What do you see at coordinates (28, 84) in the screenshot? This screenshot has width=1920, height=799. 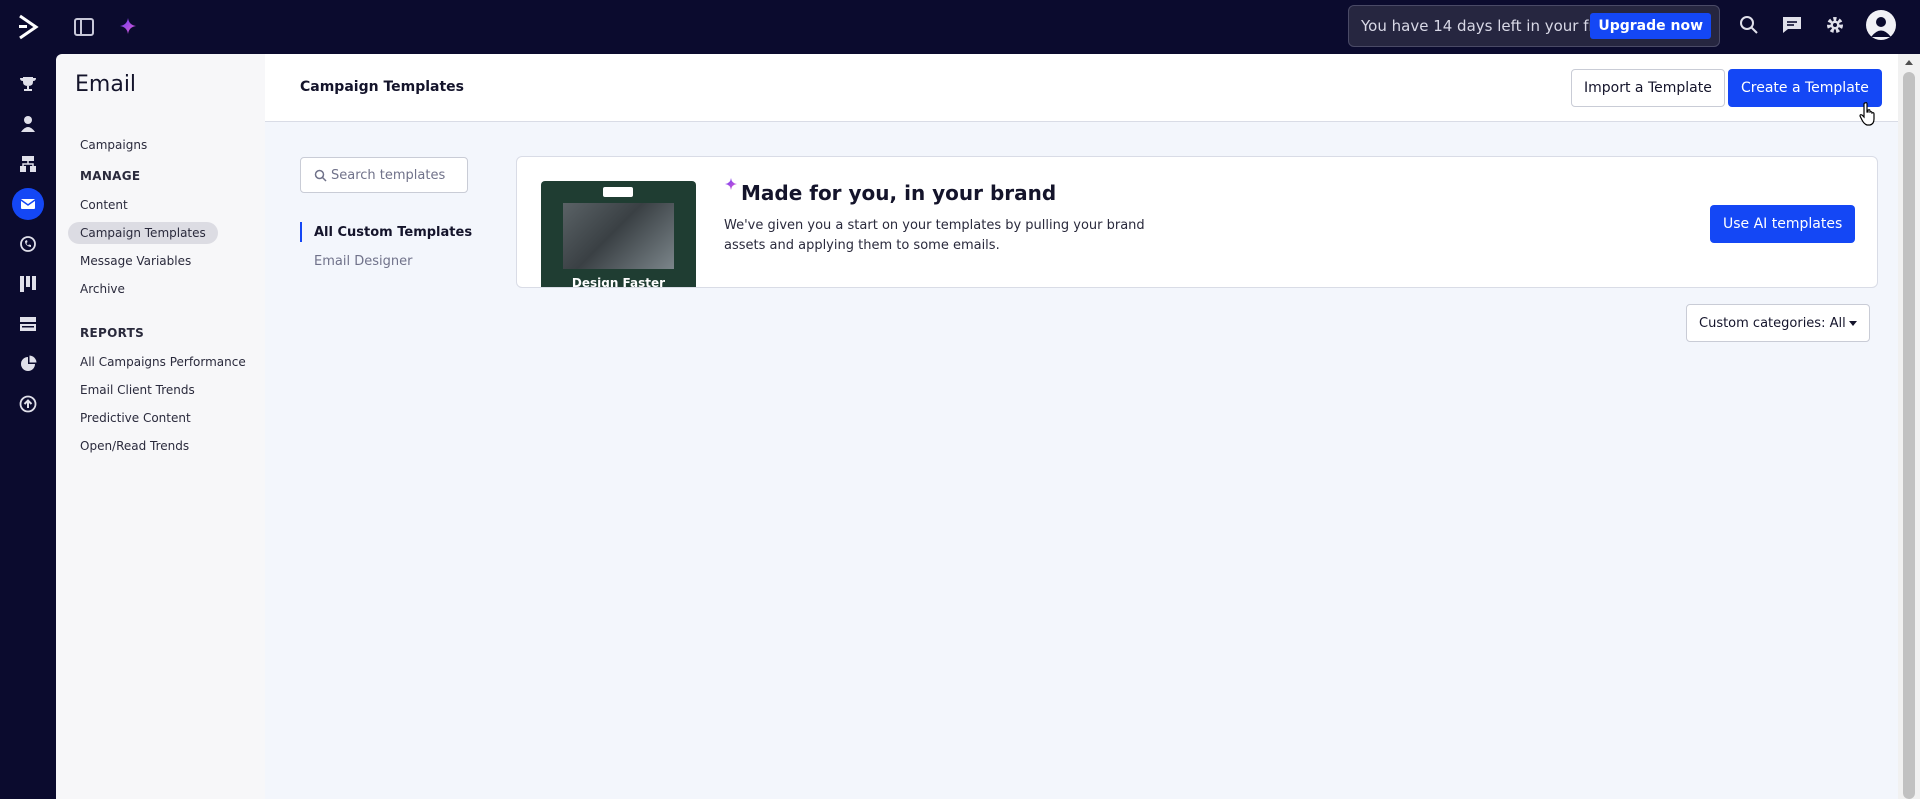 I see `trophy-icon` at bounding box center [28, 84].